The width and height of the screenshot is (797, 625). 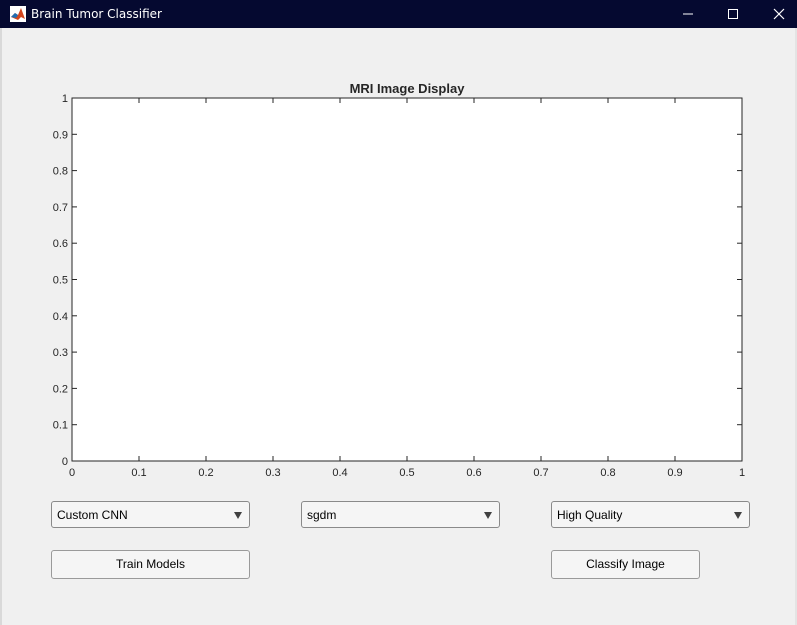 What do you see at coordinates (650, 514) in the screenshot?
I see `quality-dropdown: High Quality` at bounding box center [650, 514].